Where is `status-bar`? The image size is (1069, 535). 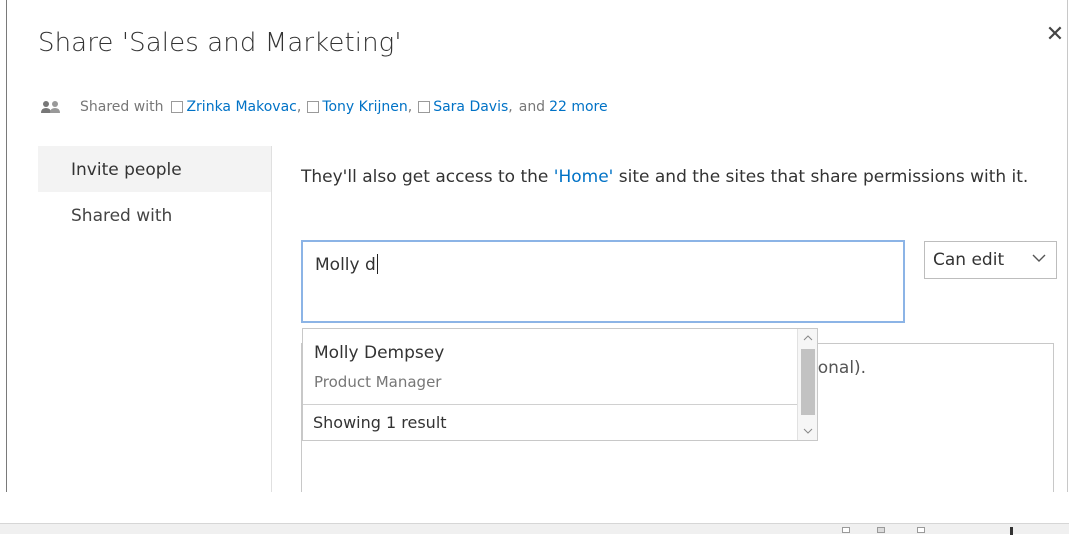
status-bar is located at coordinates (534, 529).